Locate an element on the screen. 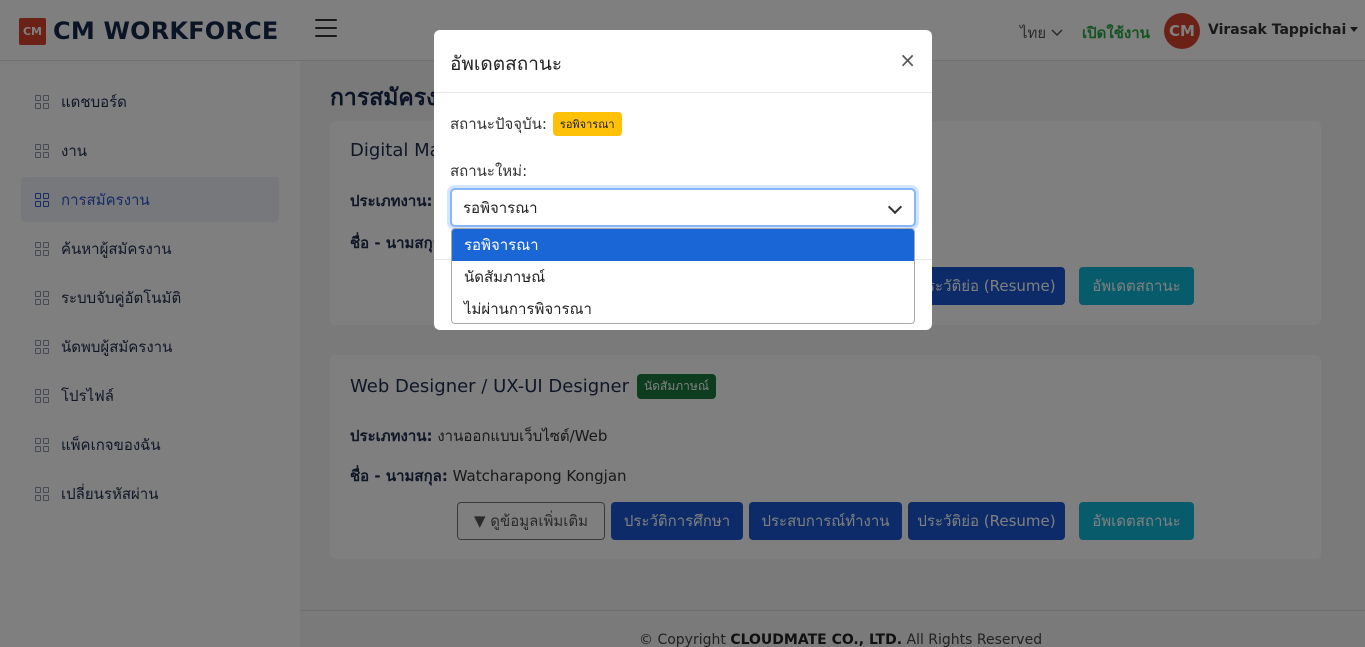 The image size is (1365, 647). status-option: รอพิจารณา is located at coordinates (683, 245).